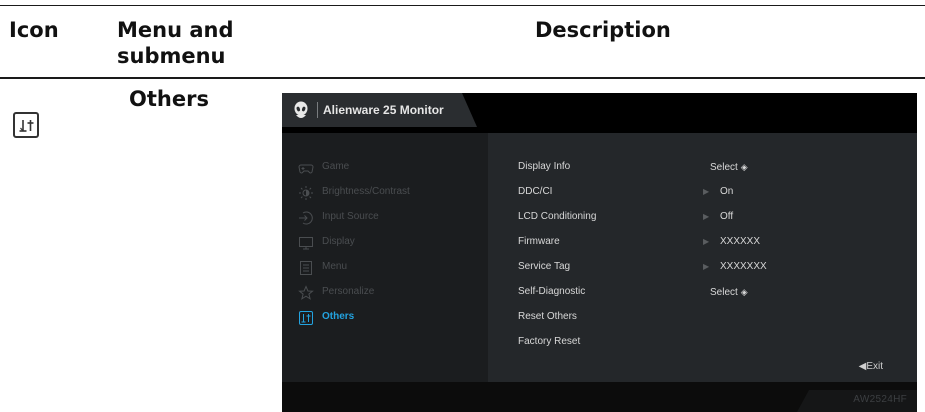  I want to click on section-title-others: Others, so click(169, 99).